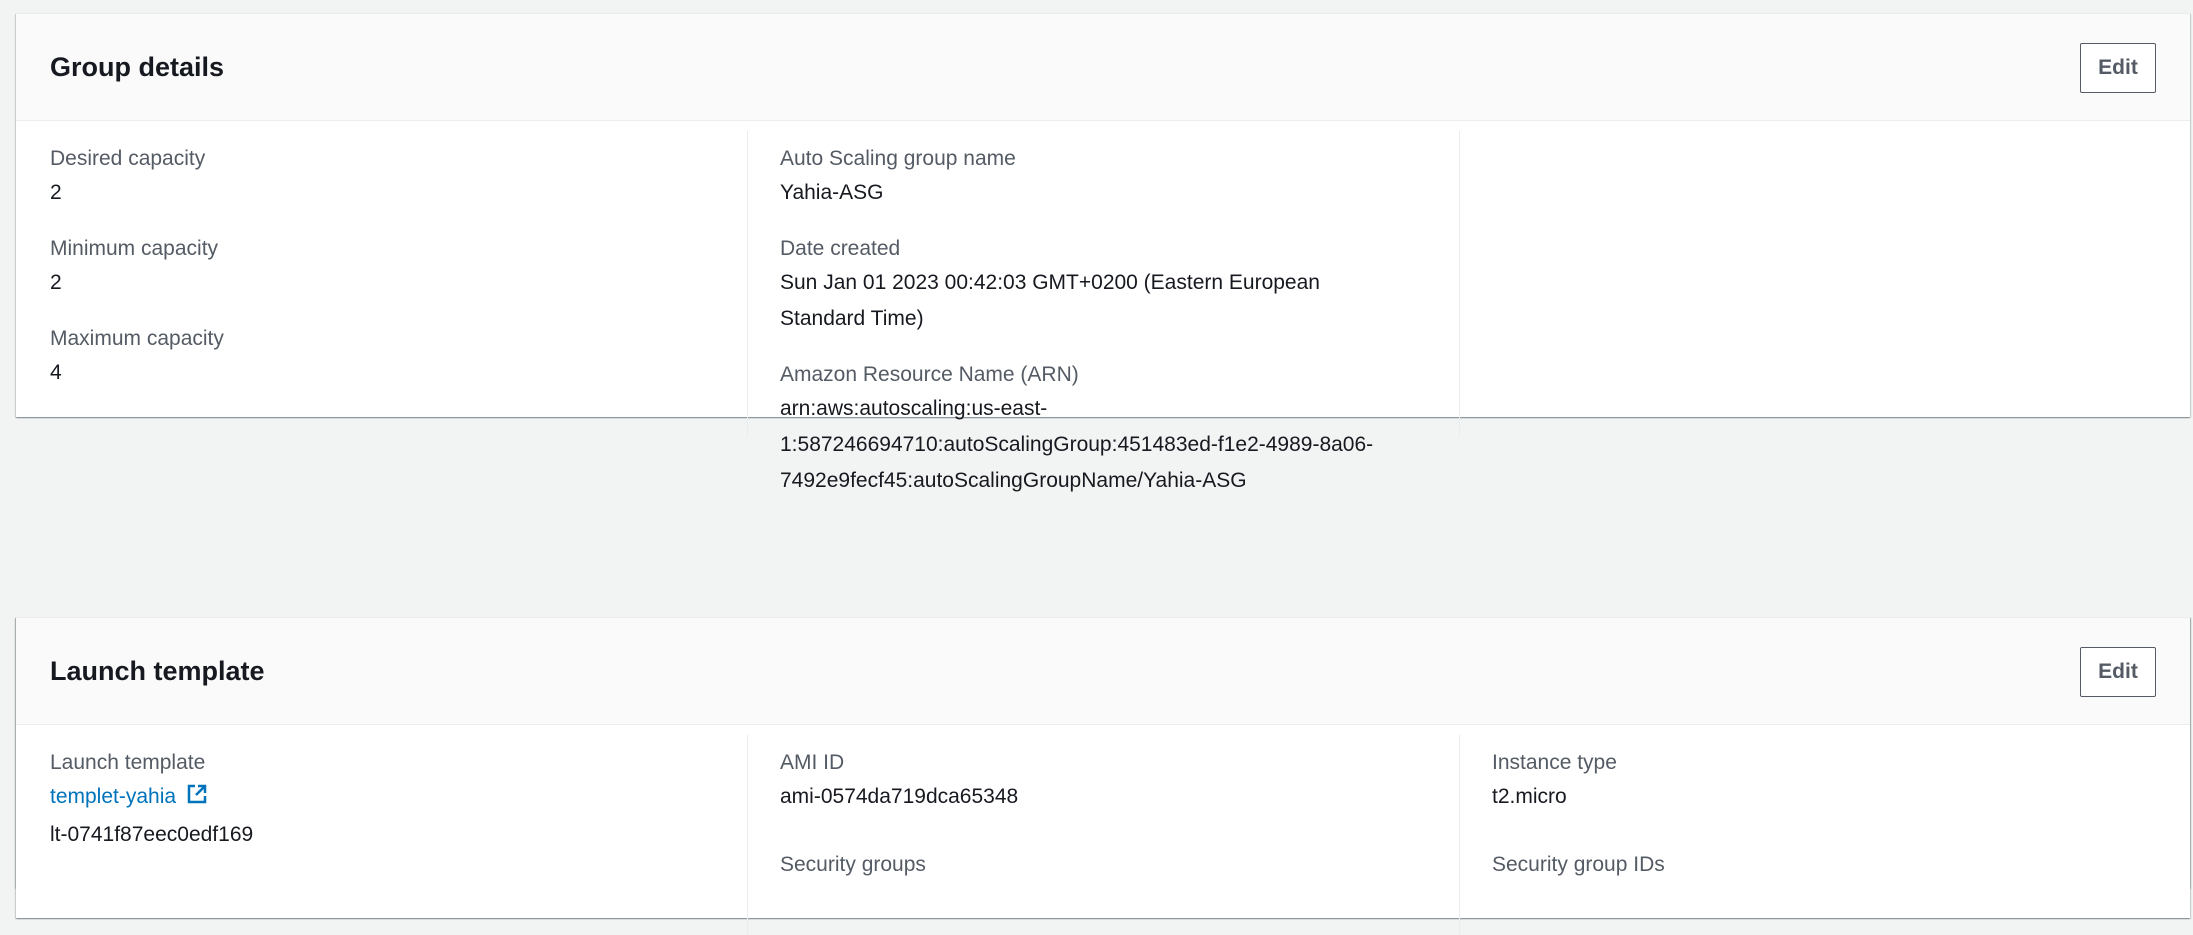  Describe the element at coordinates (898, 158) in the screenshot. I see `asg-name-label: Auto Scaling group name` at that location.